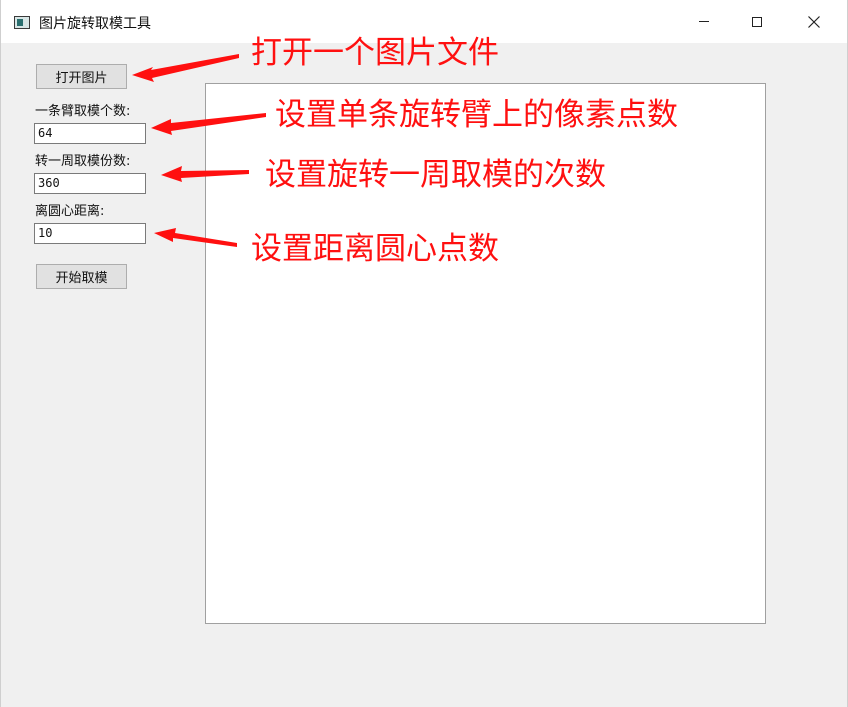 This screenshot has height=707, width=848. Describe the element at coordinates (22, 22) in the screenshot. I see `app-window-icon` at that location.